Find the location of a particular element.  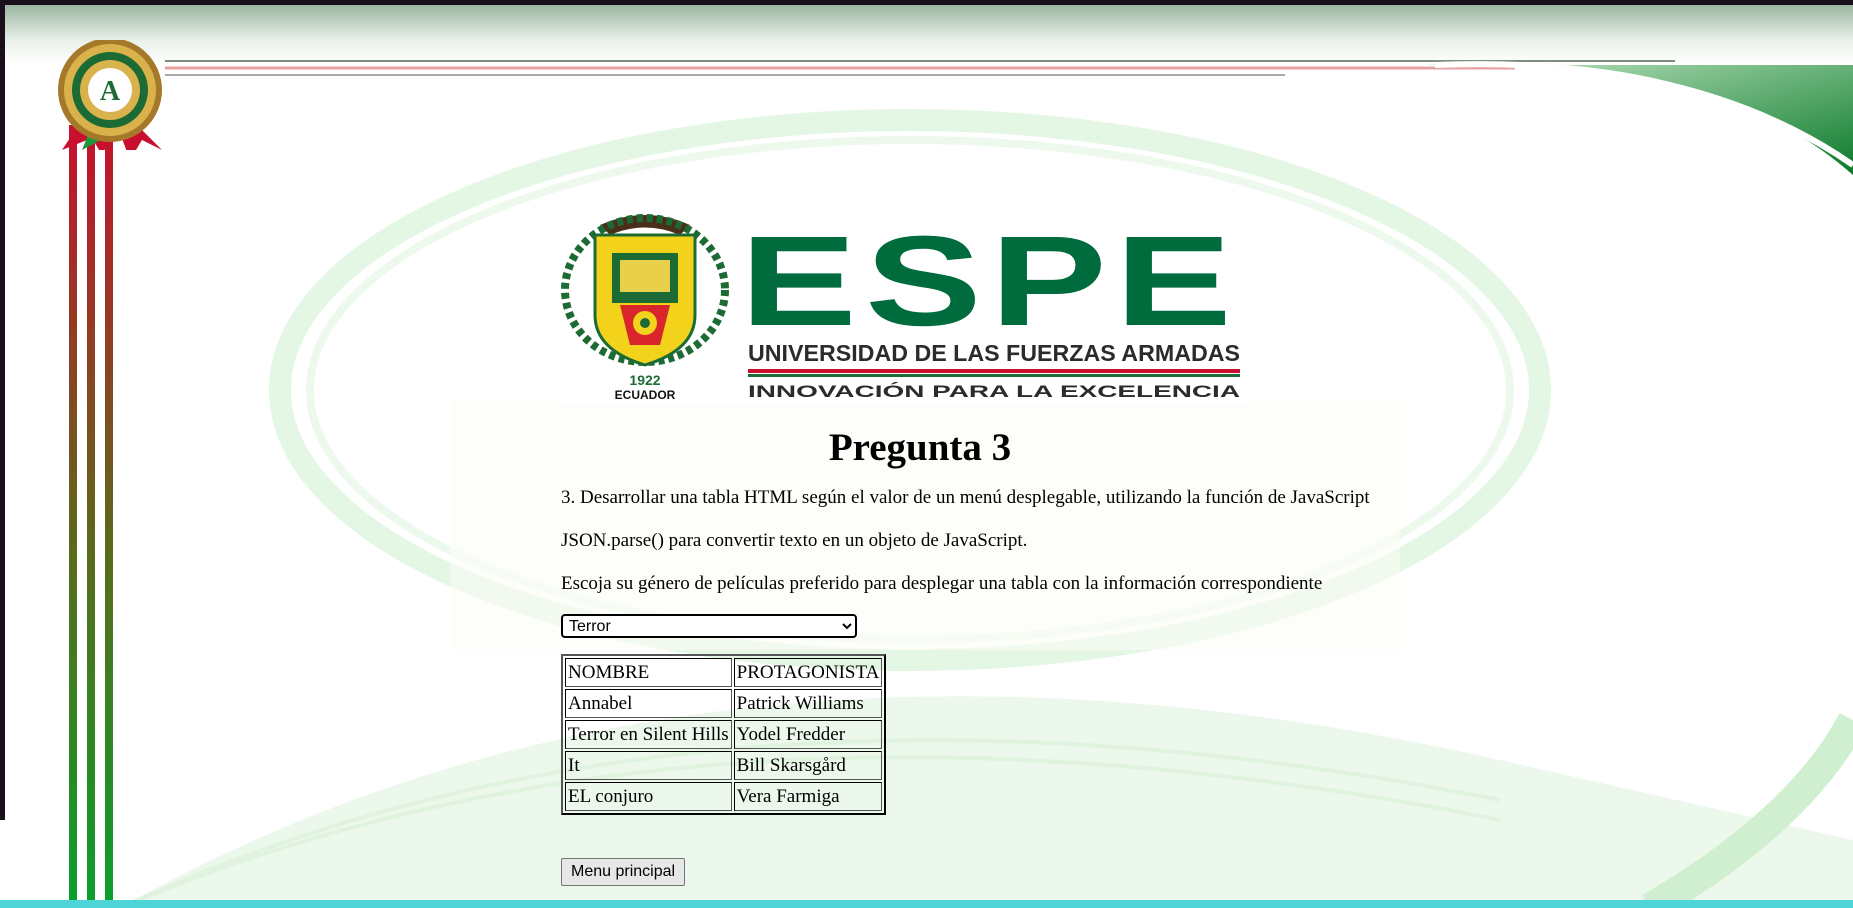

coat-of-arms-icon is located at coordinates (645, 290).